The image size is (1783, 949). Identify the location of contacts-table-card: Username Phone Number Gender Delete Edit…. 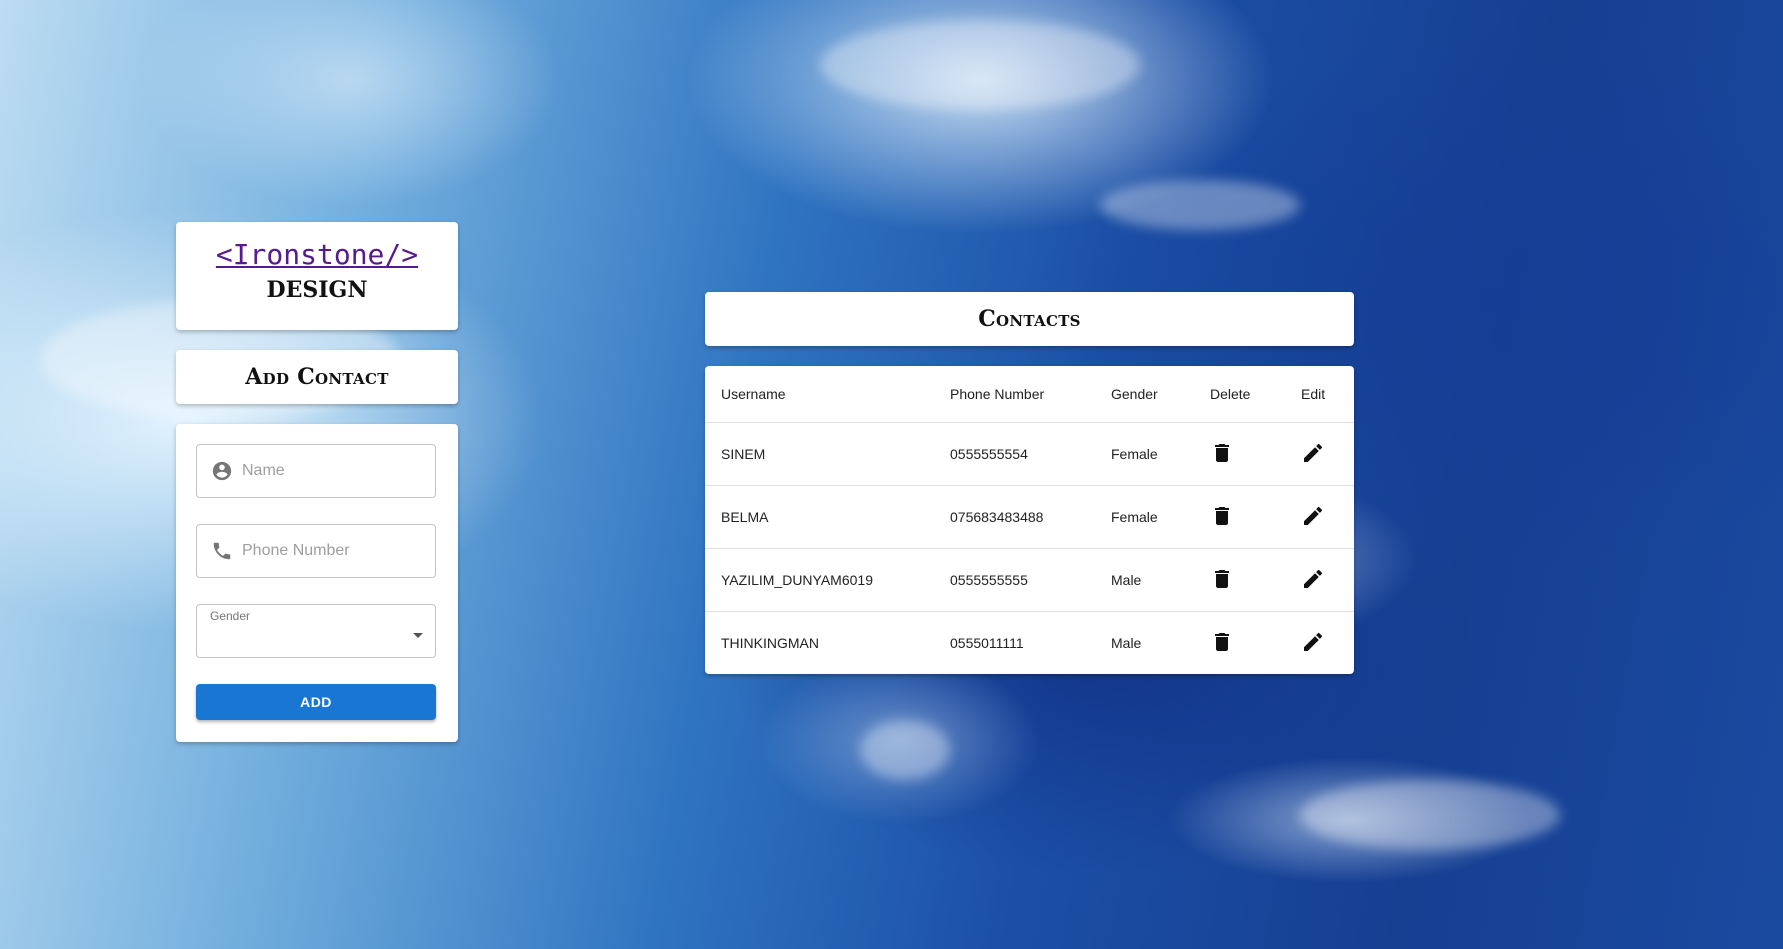
(1029, 520).